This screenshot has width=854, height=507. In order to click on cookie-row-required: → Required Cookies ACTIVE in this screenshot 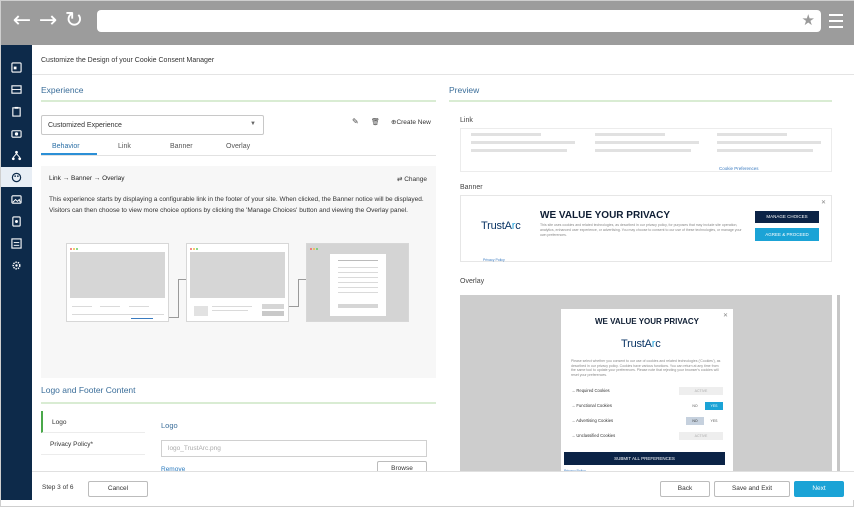, I will do `click(647, 391)`.